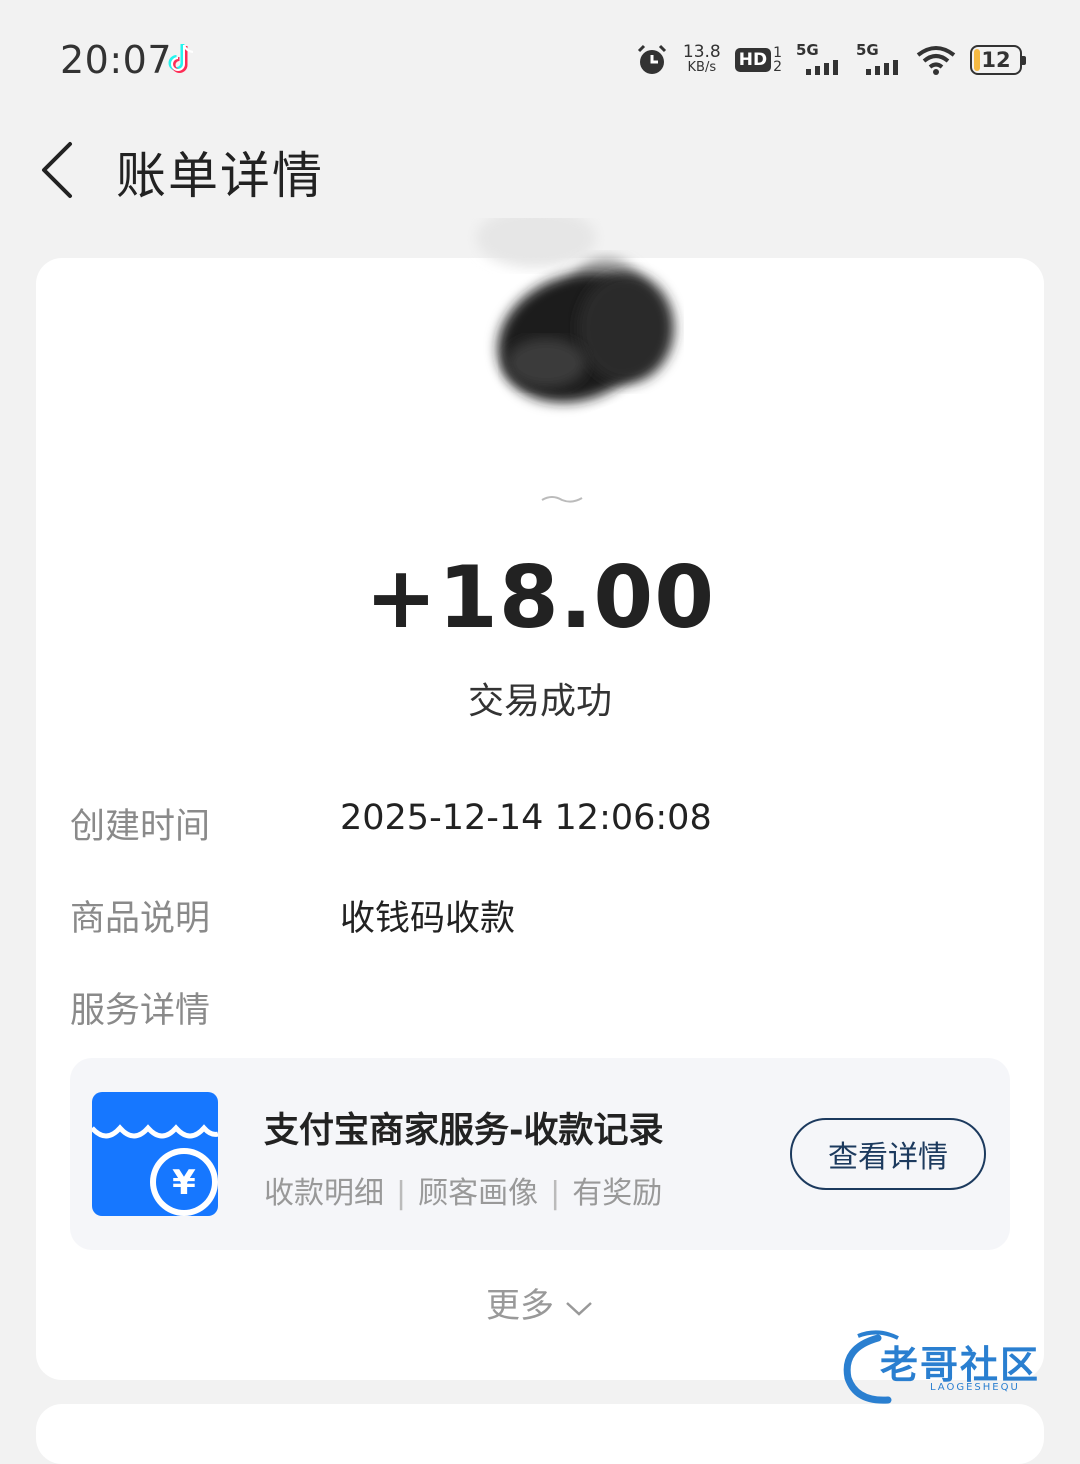 Image resolution: width=1080 pixels, height=1464 pixels. Describe the element at coordinates (819, 59) in the screenshot. I see `signal-strength-sim1: 5G` at that location.